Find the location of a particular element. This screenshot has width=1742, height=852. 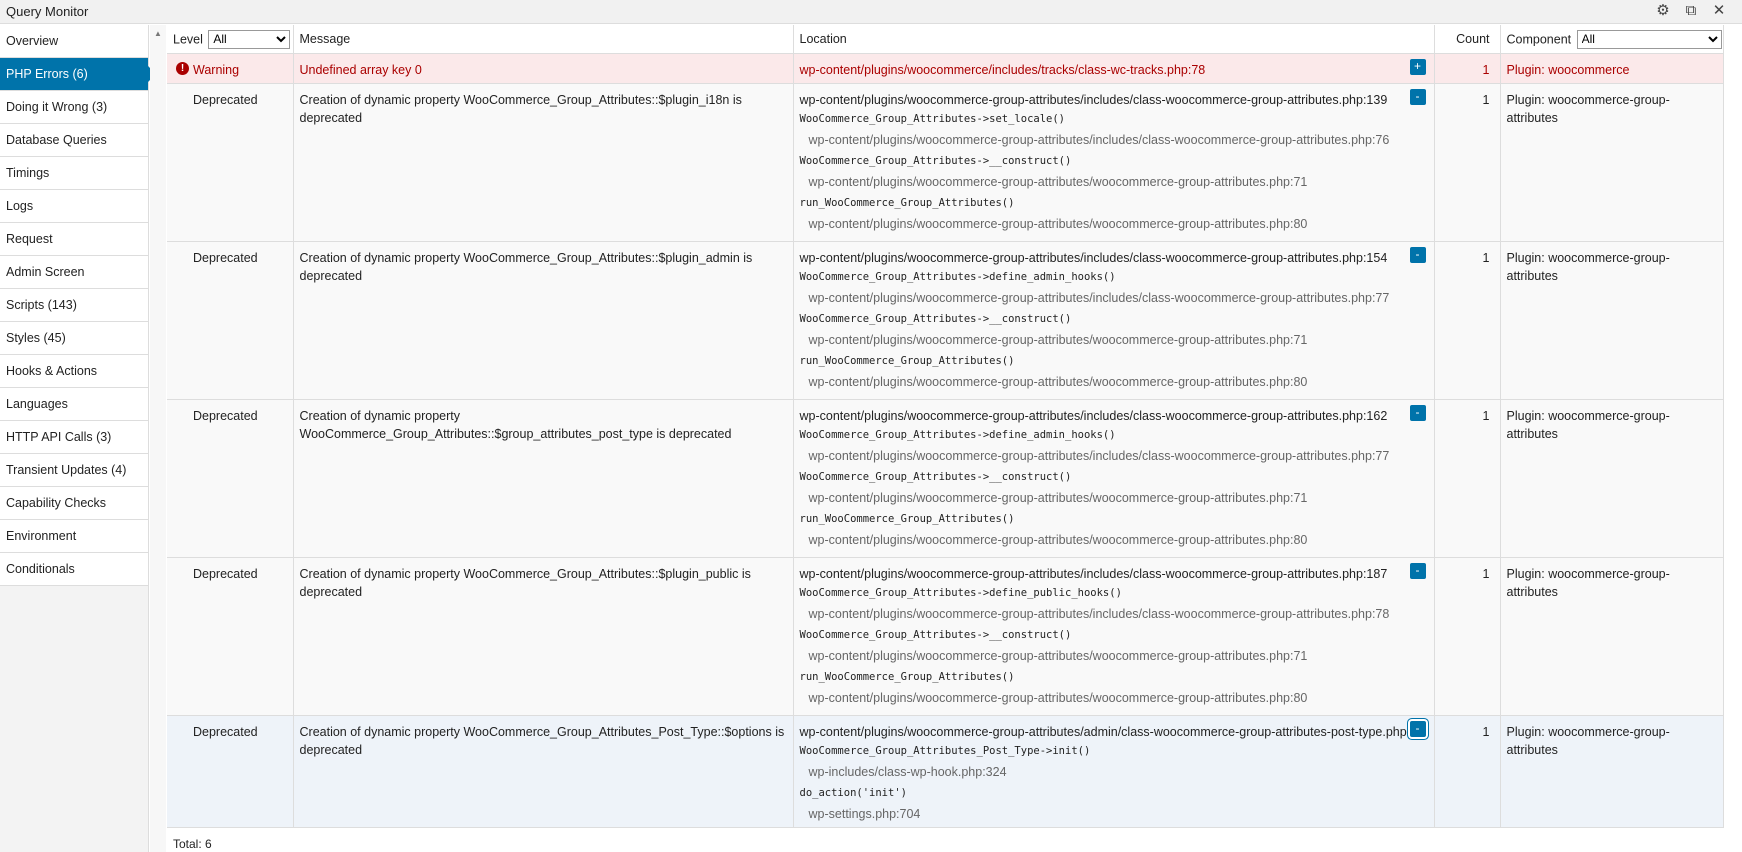

nav-item-logs: Logs is located at coordinates (74, 206).